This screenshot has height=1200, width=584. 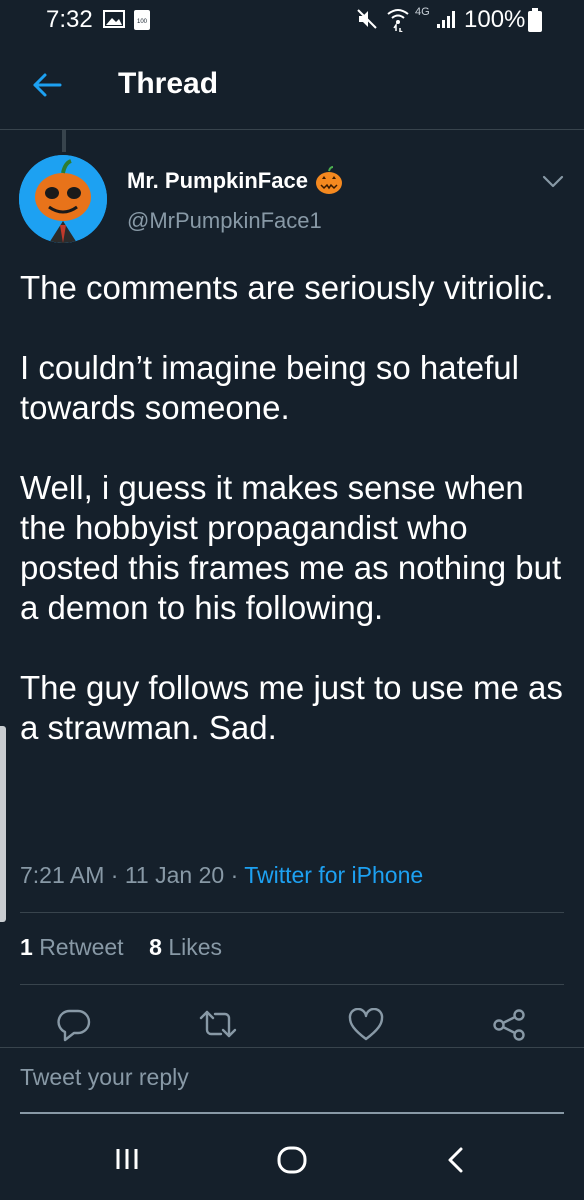 What do you see at coordinates (224, 221) in the screenshot?
I see `author-handle: @MrPumpkinFace1` at bounding box center [224, 221].